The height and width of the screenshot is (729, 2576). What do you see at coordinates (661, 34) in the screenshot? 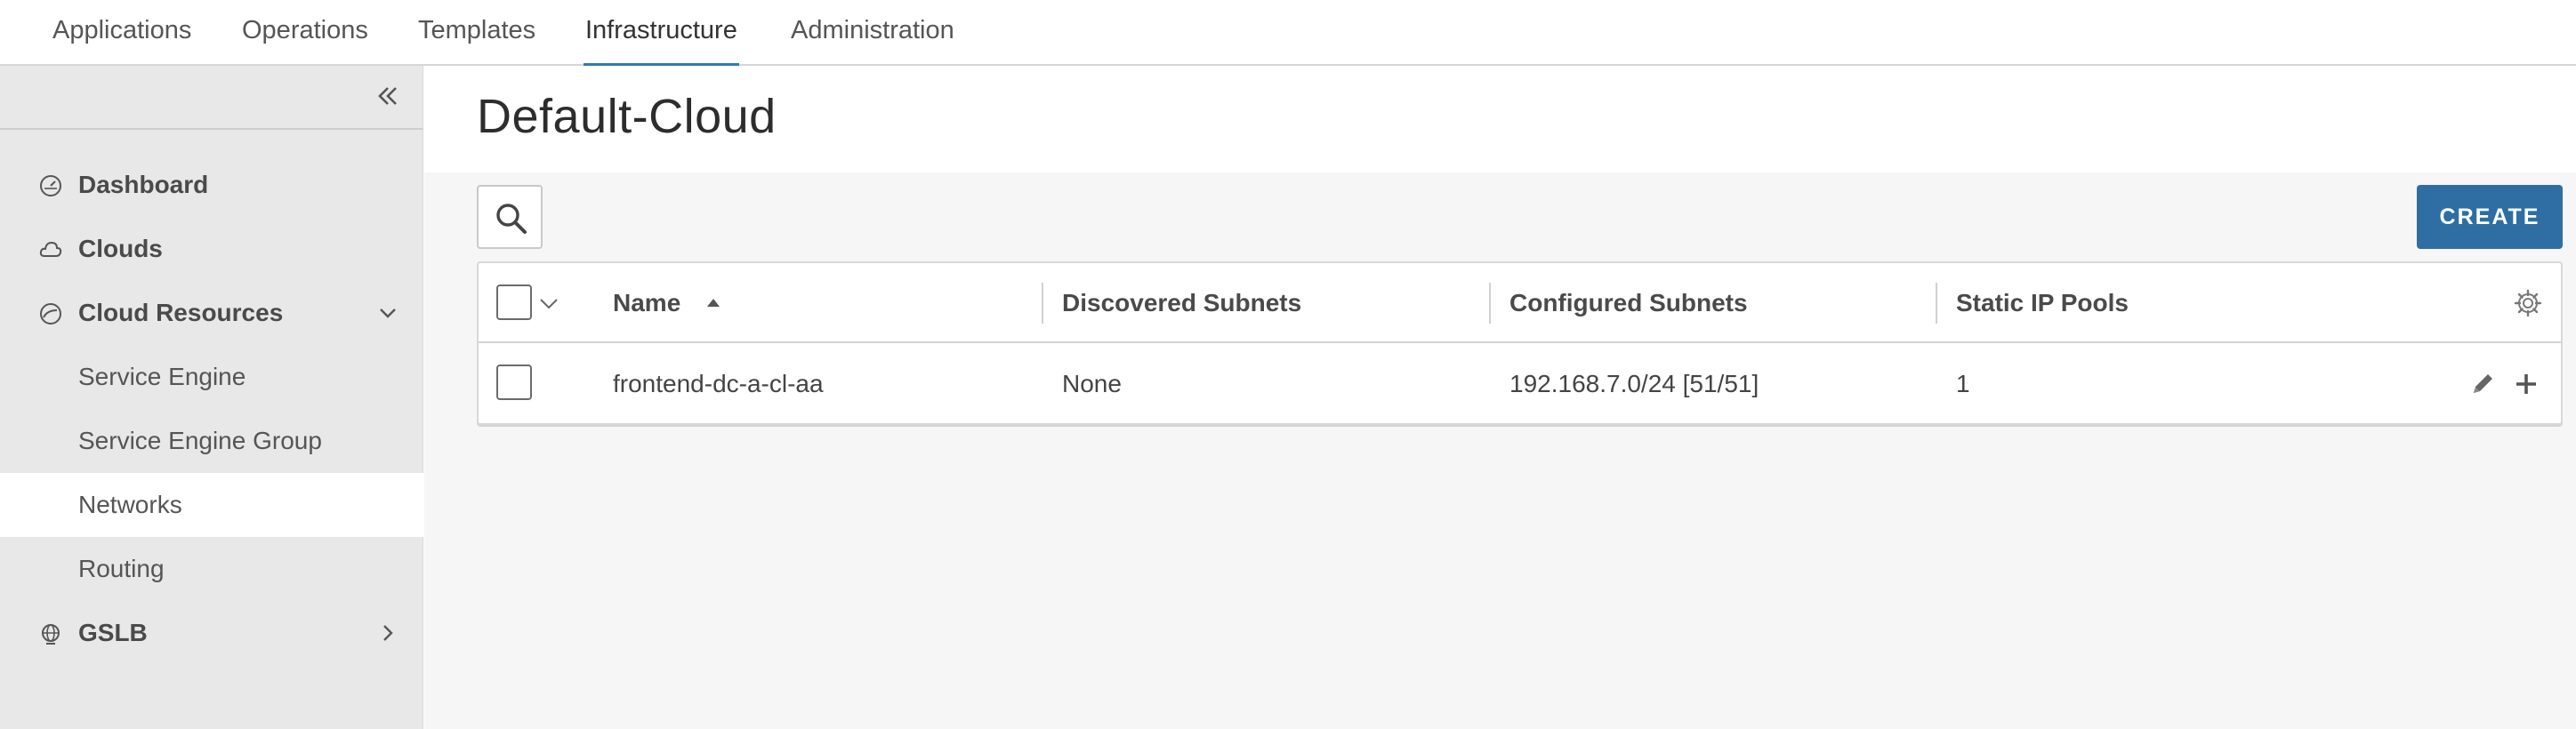
I see `tab-infrastructure: Infrastructure` at bounding box center [661, 34].